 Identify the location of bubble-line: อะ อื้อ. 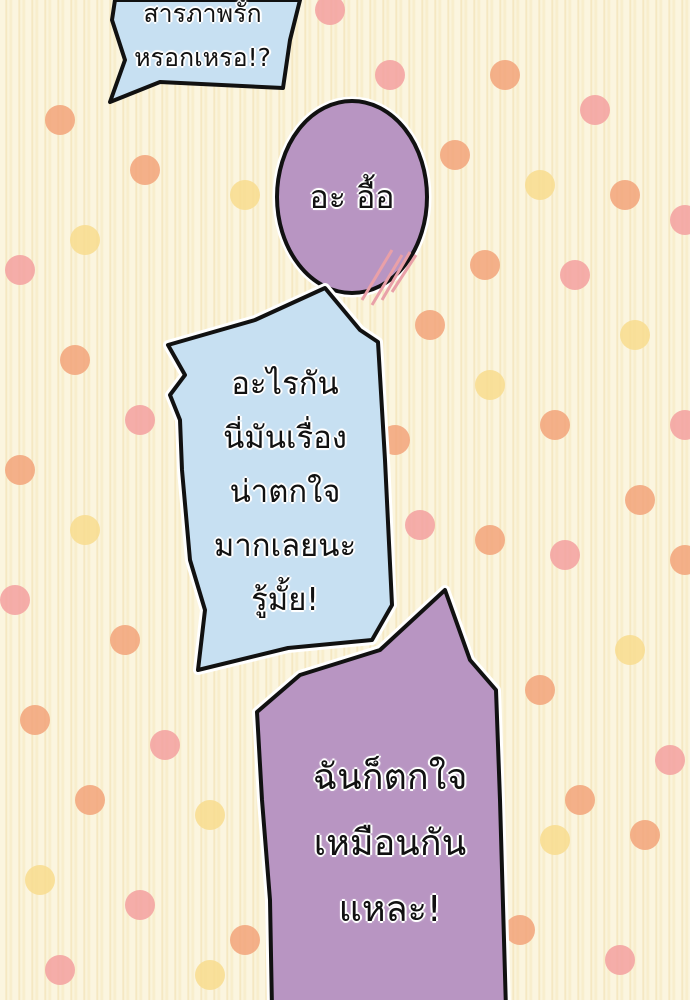
(352, 197).